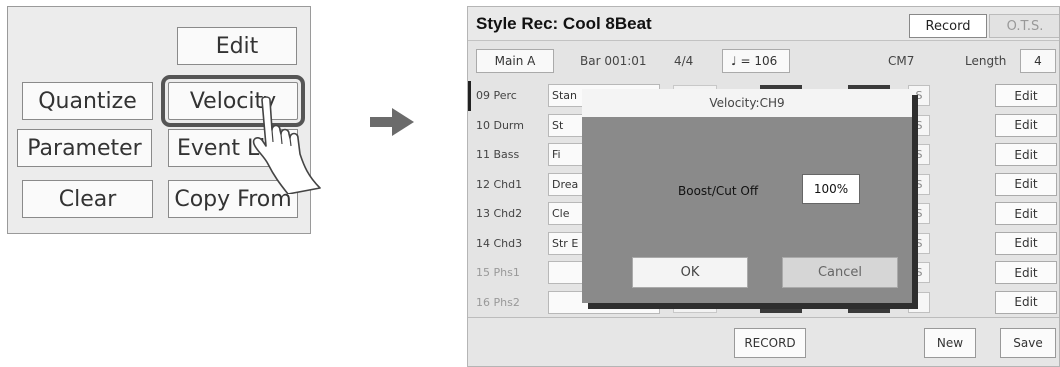 Image resolution: width=1060 pixels, height=367 pixels. What do you see at coordinates (564, 23) in the screenshot?
I see `screen-title: Style Rec: Cool 8Beat` at bounding box center [564, 23].